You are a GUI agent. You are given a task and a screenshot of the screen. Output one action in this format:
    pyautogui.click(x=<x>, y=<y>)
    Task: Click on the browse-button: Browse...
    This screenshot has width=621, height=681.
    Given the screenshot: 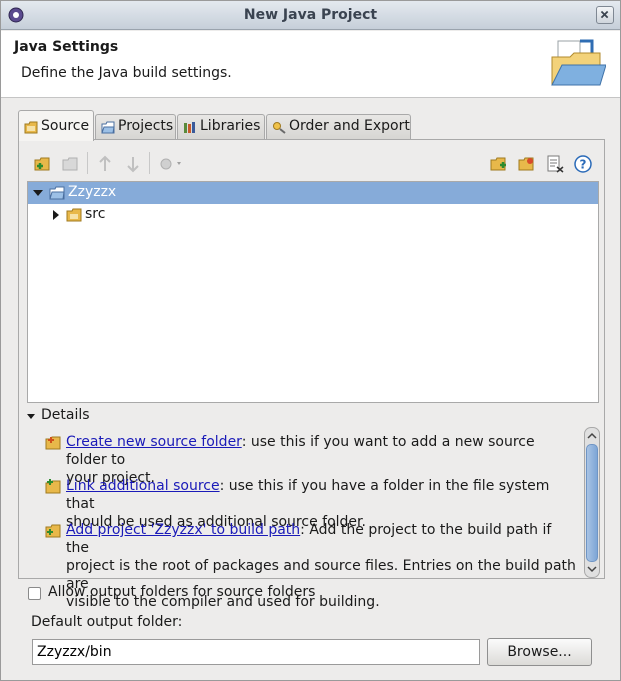 What is the action you would take?
    pyautogui.click(x=539, y=652)
    